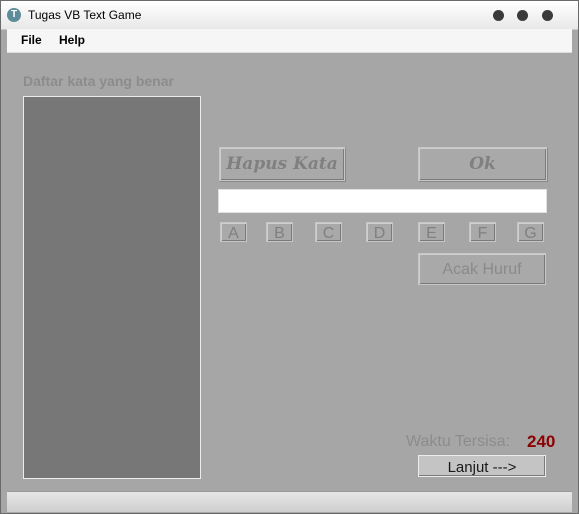  Describe the element at coordinates (14, 15) in the screenshot. I see `app-logo-icon: T` at that location.